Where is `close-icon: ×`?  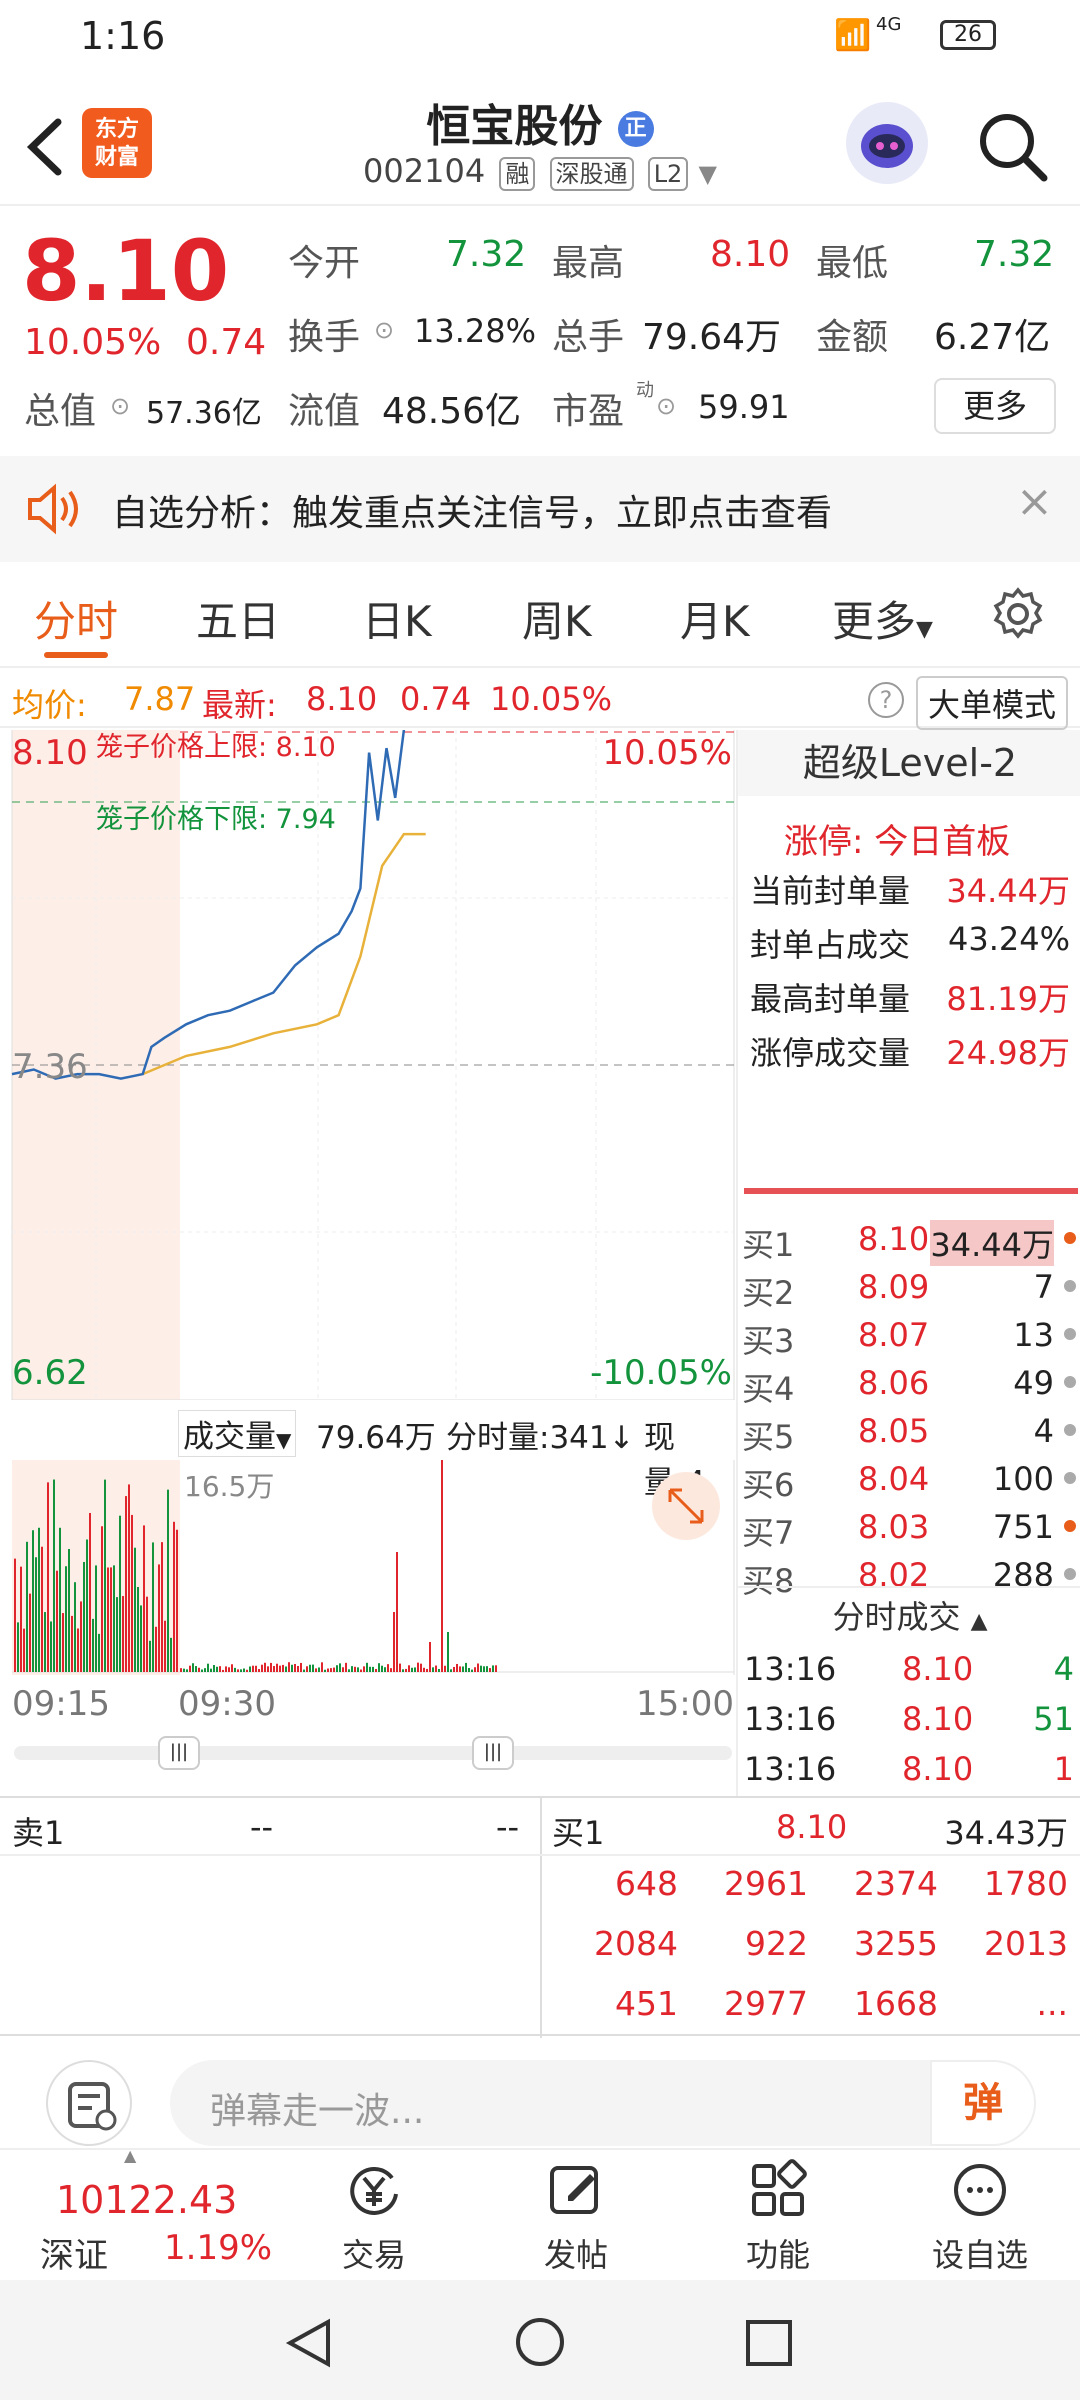
close-icon: × is located at coordinates (1034, 501).